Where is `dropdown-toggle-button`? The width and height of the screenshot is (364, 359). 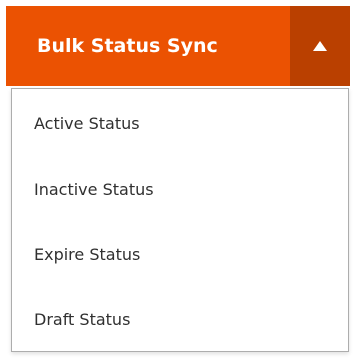
dropdown-toggle-button is located at coordinates (320, 46).